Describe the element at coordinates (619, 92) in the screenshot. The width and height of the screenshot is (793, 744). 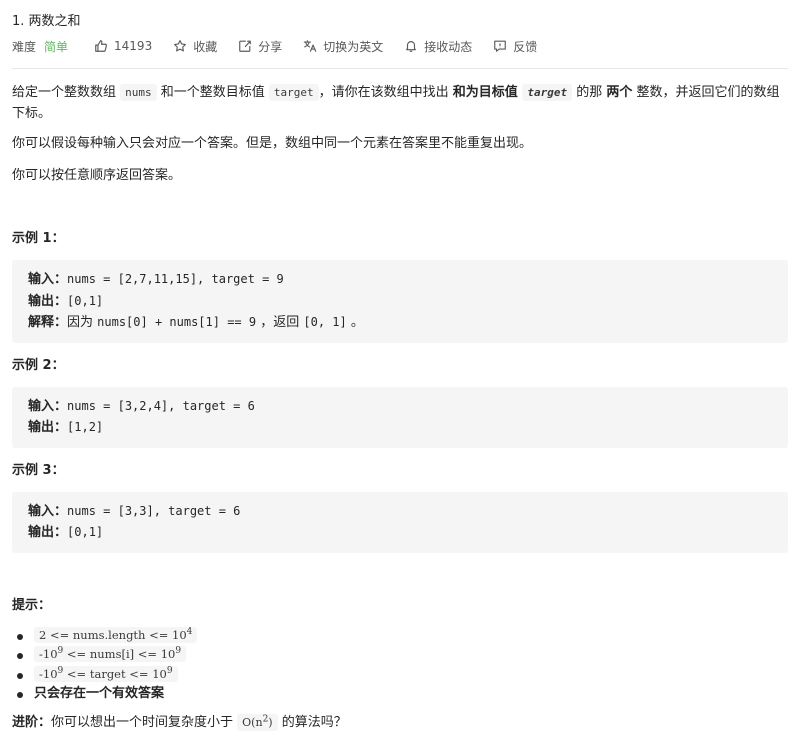
I see `desc-bold-two: 两个` at that location.